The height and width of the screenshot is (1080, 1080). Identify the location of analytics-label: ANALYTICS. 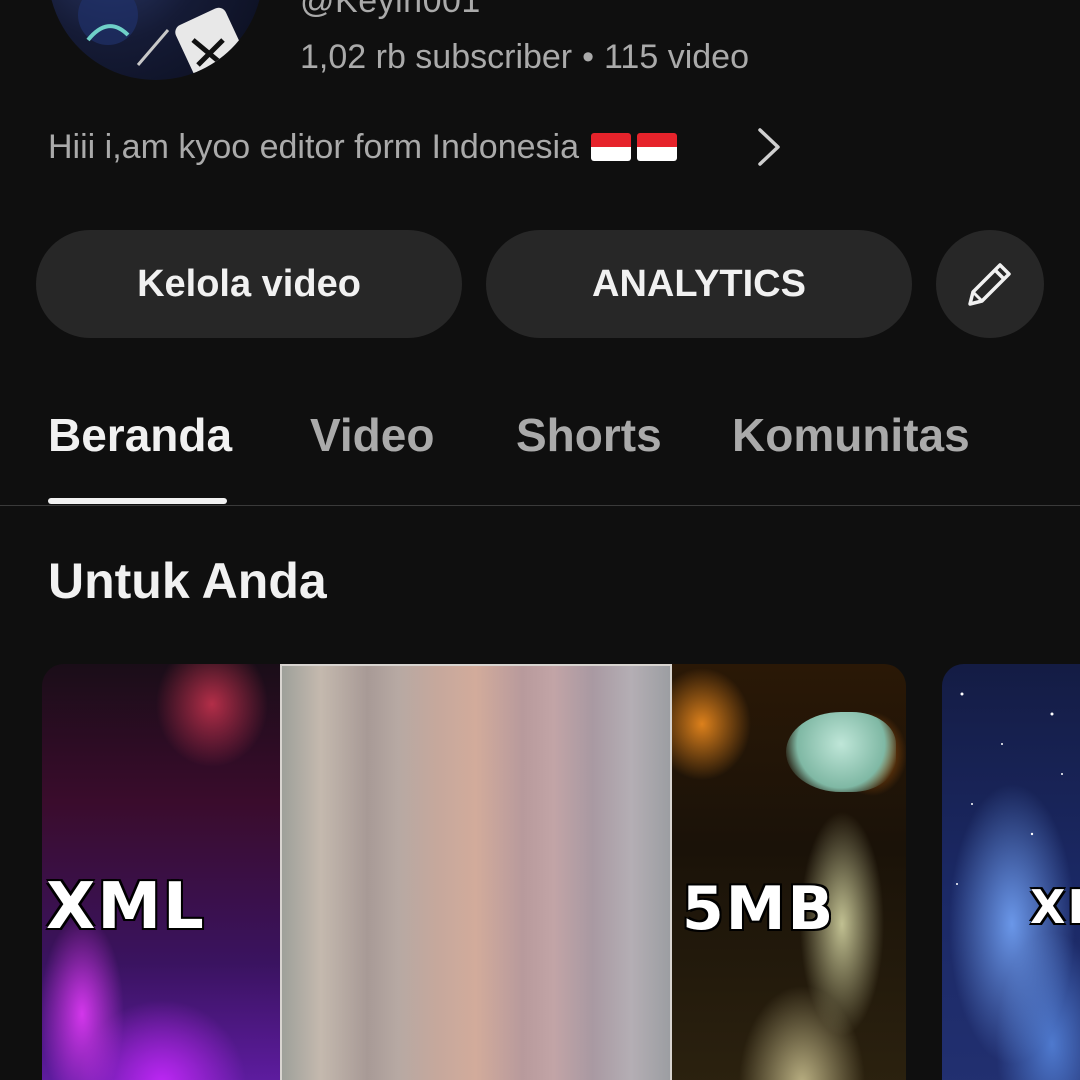
(699, 283).